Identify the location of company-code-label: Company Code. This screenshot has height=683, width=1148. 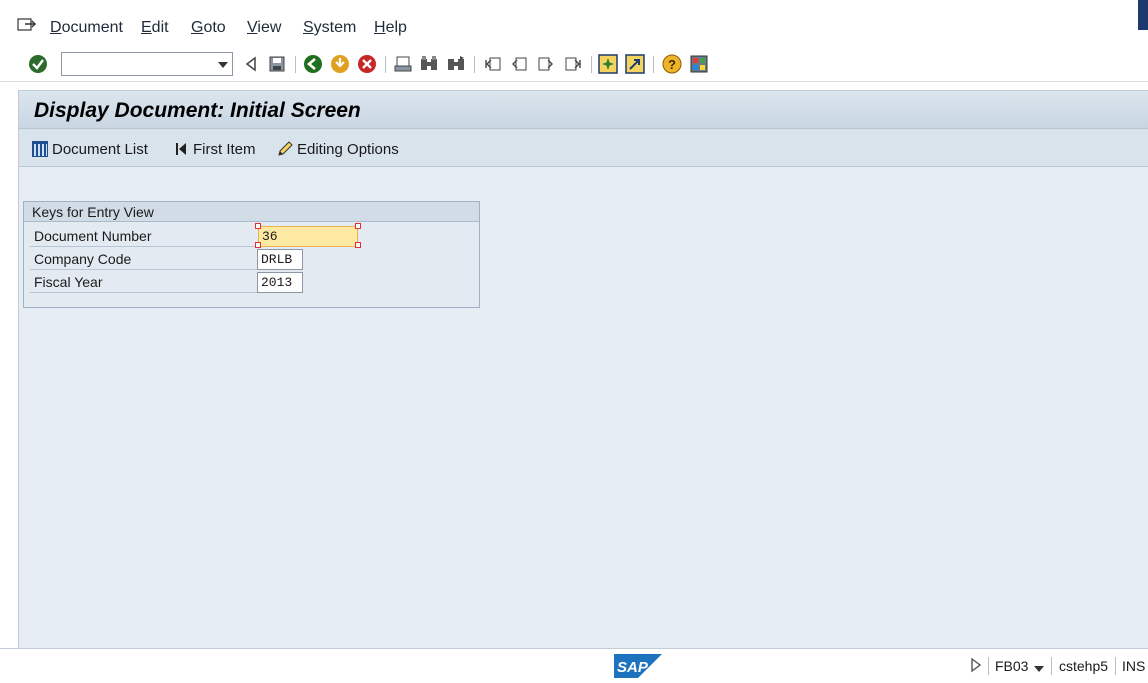
(144, 259).